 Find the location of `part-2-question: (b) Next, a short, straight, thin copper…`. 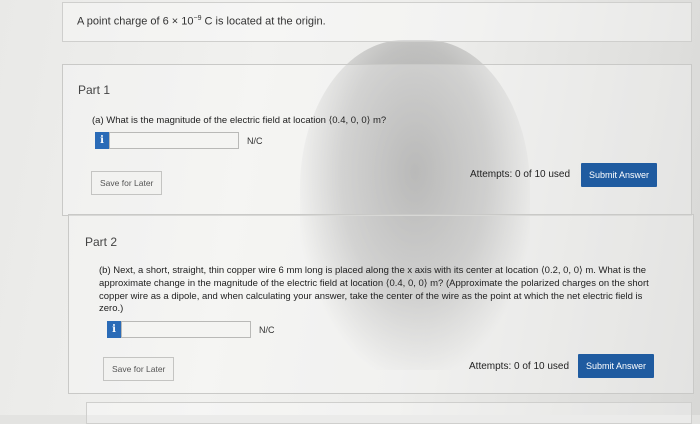

part-2-question: (b) Next, a short, straight, thin copper… is located at coordinates (374, 290).